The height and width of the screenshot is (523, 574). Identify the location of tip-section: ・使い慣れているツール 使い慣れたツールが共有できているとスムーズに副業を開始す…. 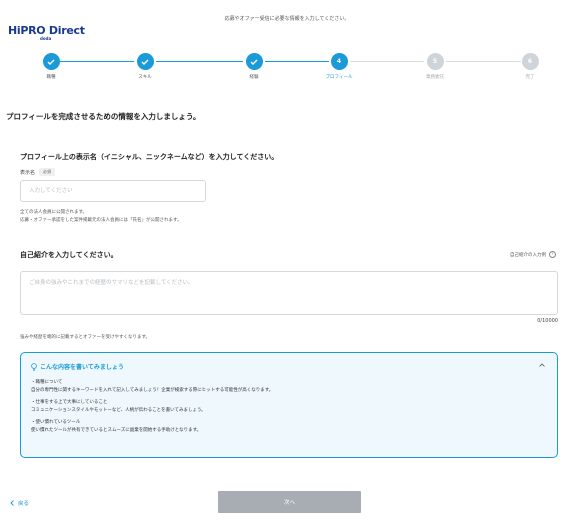
(289, 427).